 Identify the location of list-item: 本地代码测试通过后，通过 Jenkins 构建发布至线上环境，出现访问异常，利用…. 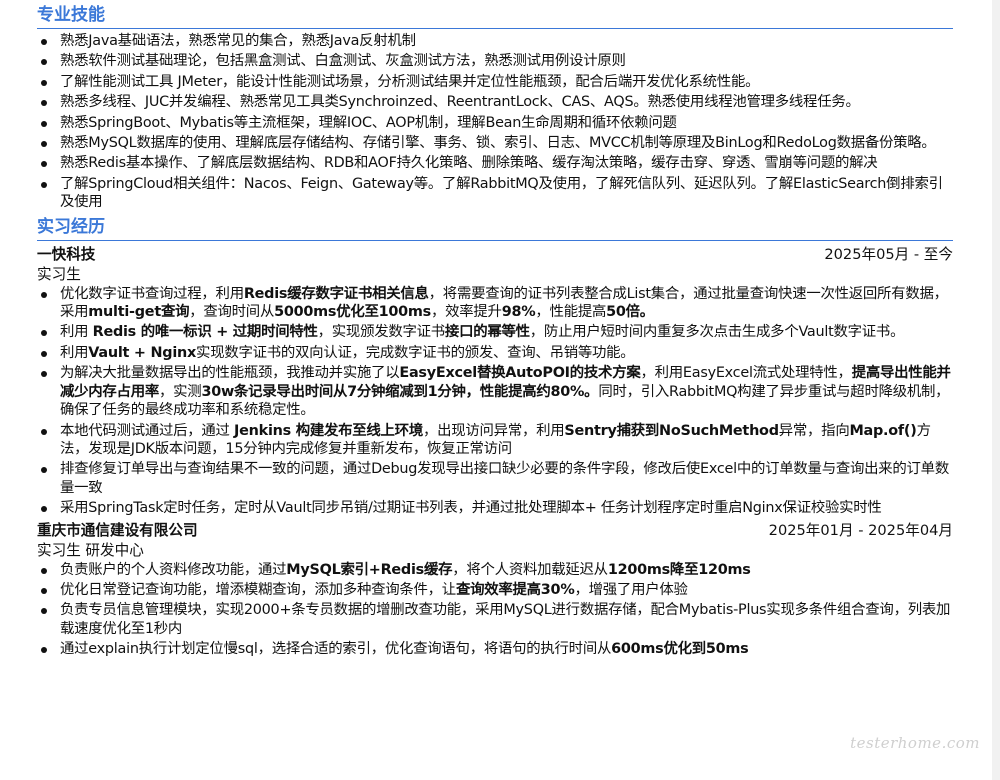
(495, 440).